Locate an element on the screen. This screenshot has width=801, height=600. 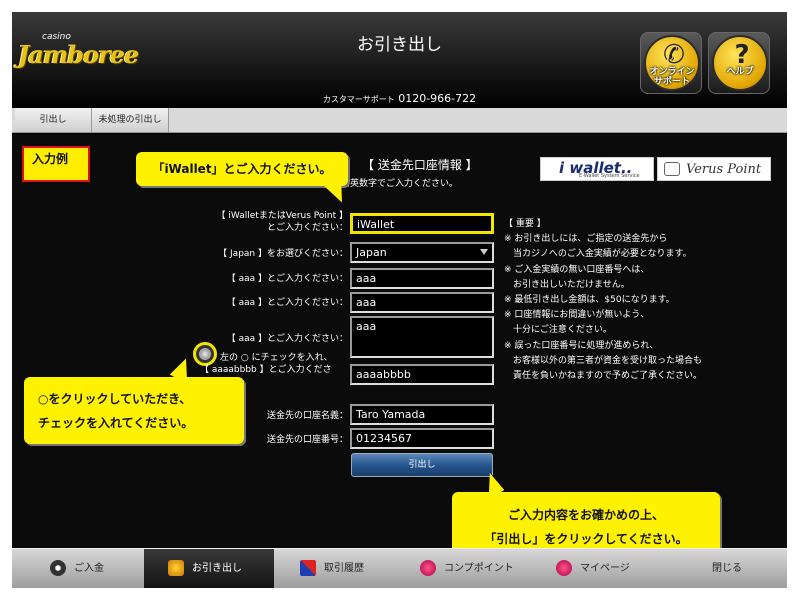
aaa-input-2: aaa is located at coordinates (422, 302).